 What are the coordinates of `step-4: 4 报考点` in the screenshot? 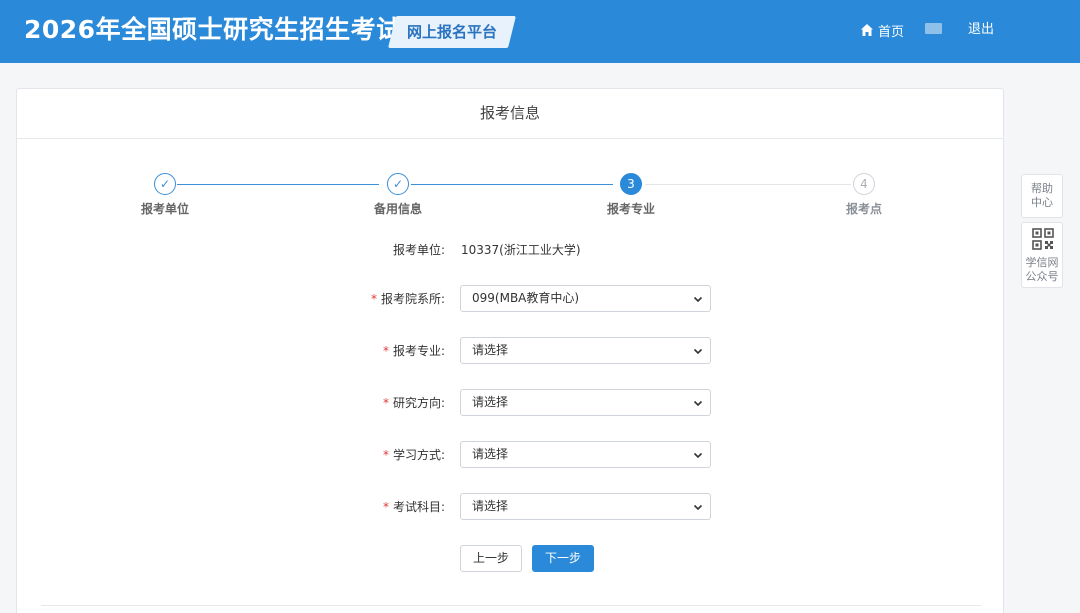 It's located at (864, 195).